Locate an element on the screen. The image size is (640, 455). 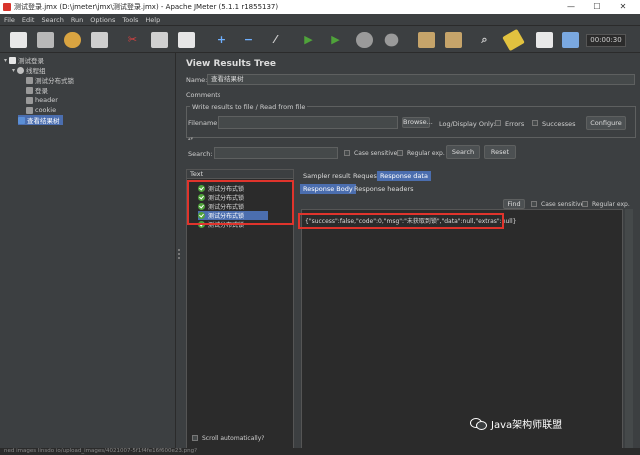
errors-label: Errors is located at coordinates (515, 124).